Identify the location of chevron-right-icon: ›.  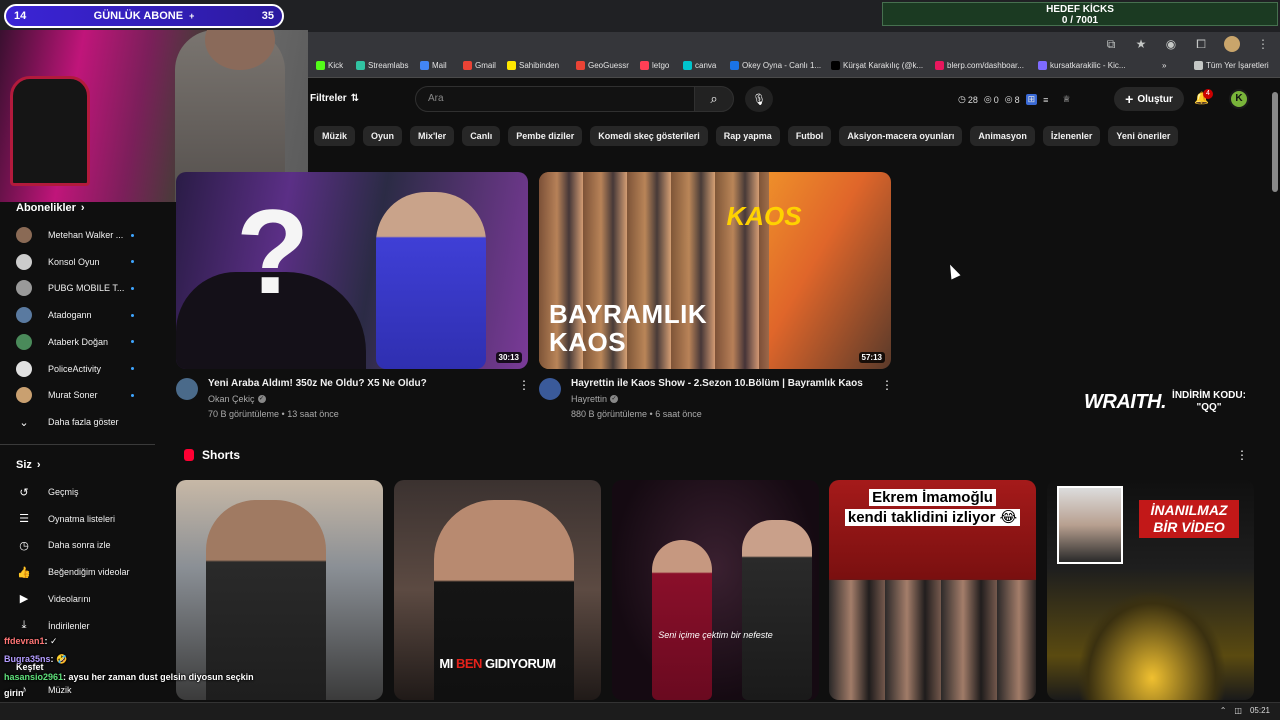
(38, 465).